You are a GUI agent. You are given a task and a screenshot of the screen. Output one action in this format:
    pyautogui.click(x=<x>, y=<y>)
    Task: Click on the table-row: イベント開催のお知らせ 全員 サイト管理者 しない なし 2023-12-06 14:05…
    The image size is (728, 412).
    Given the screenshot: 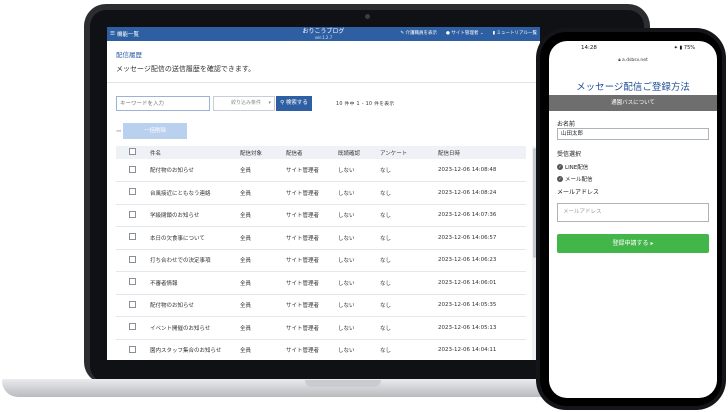 What is the action you would take?
    pyautogui.click(x=321, y=328)
    